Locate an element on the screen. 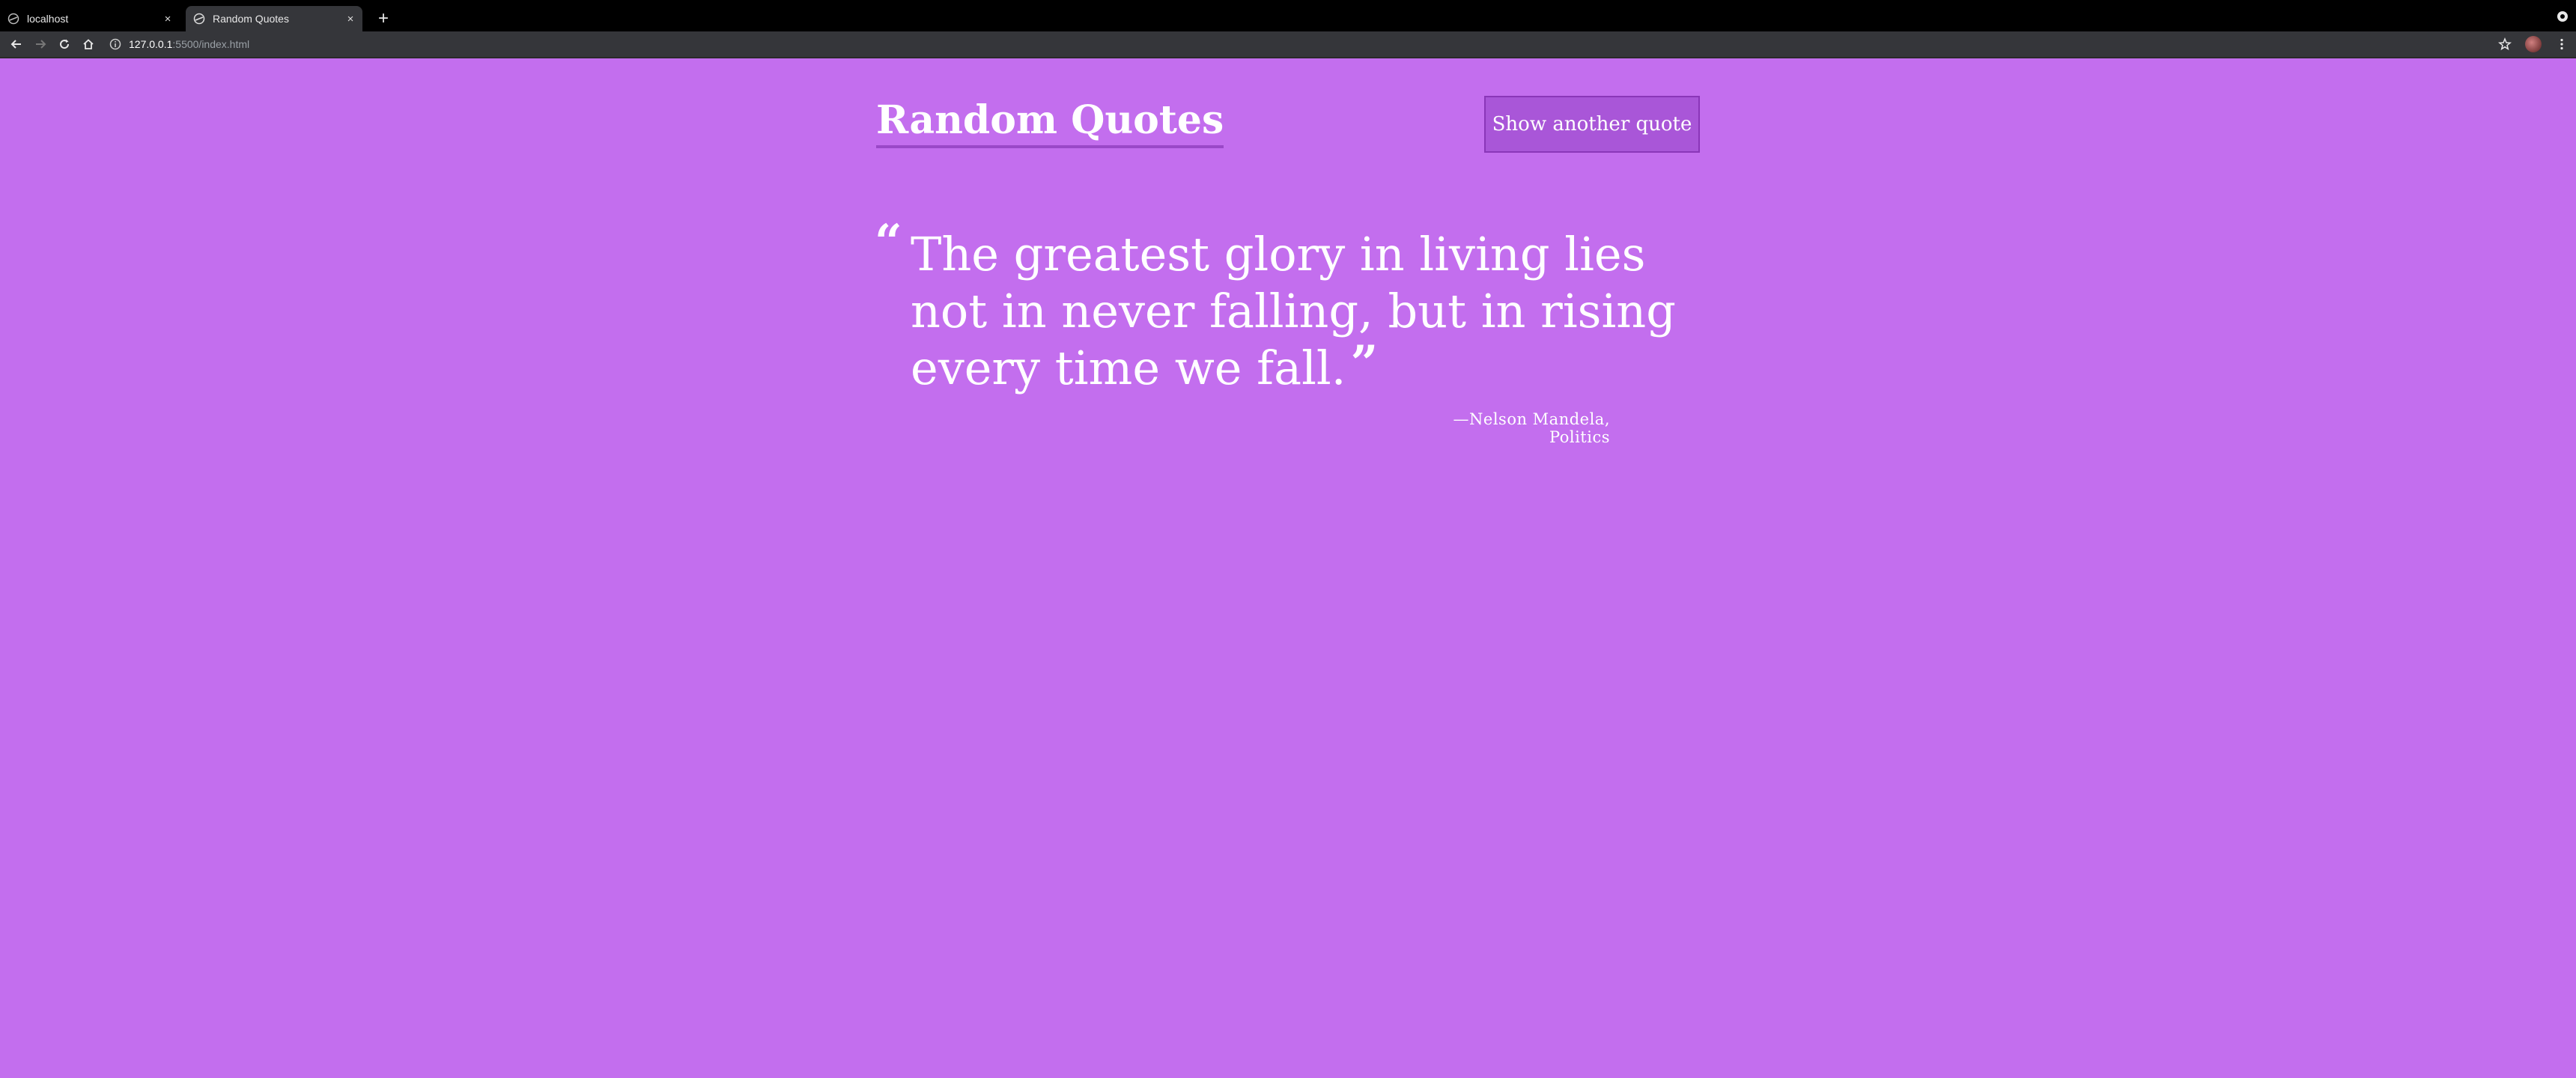 The height and width of the screenshot is (1078, 2576). reload-icon is located at coordinates (65, 44).